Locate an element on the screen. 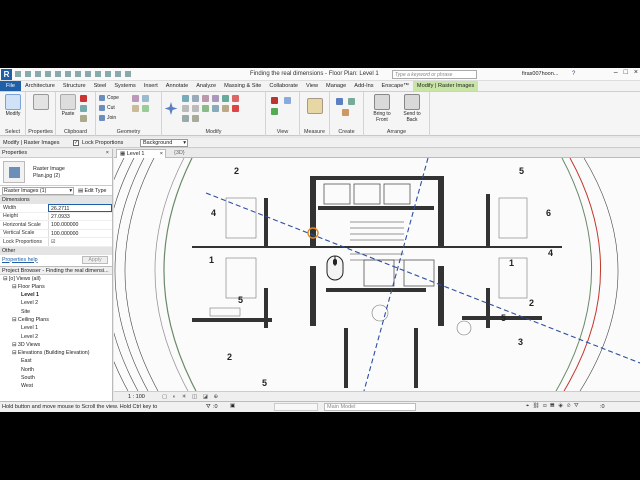 Image resolution: width=640 pixels, height=480 pixels. cut-button: Cut is located at coordinates (107, 108).